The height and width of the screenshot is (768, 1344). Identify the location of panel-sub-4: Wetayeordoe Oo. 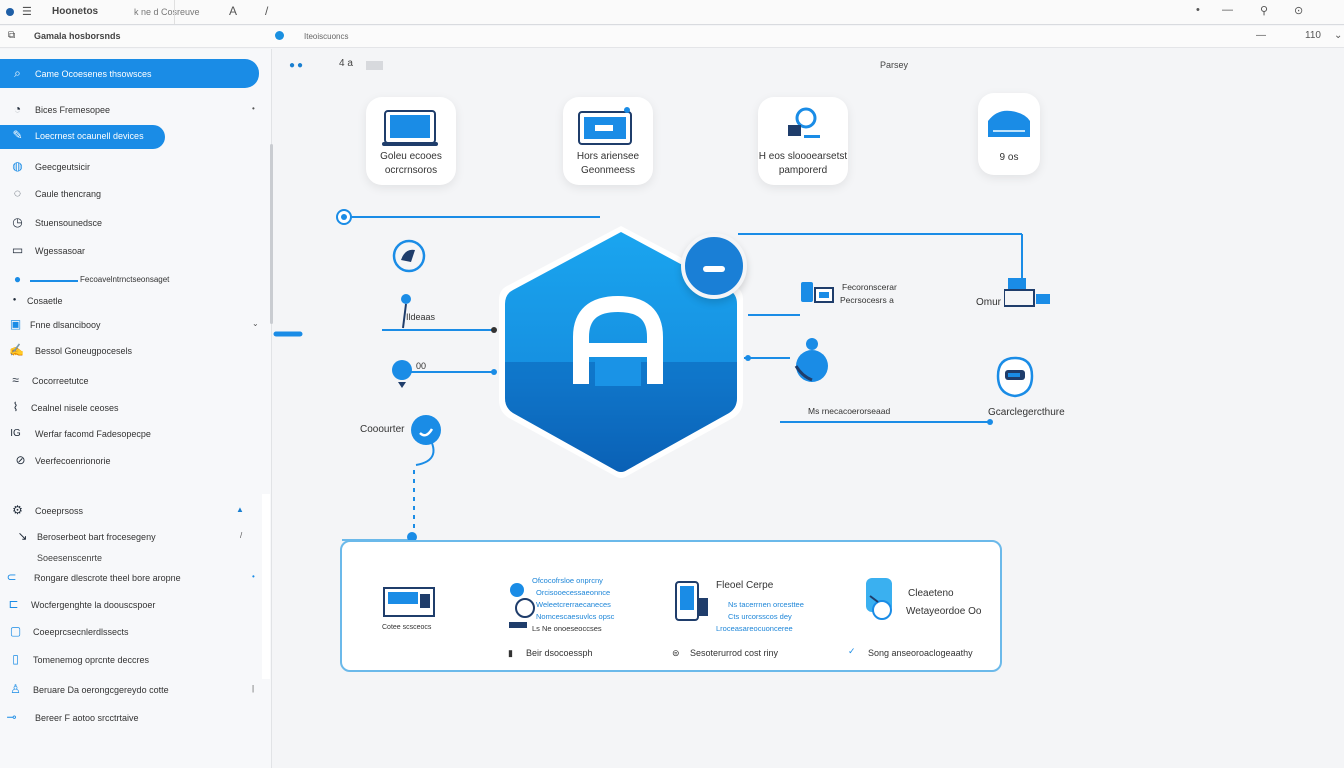
(944, 611).